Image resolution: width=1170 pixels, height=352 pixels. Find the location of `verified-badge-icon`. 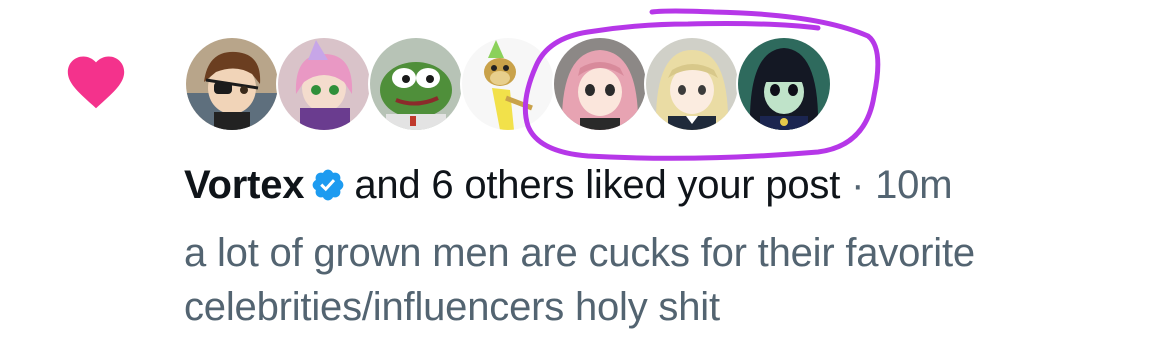

verified-badge-icon is located at coordinates (328, 183).